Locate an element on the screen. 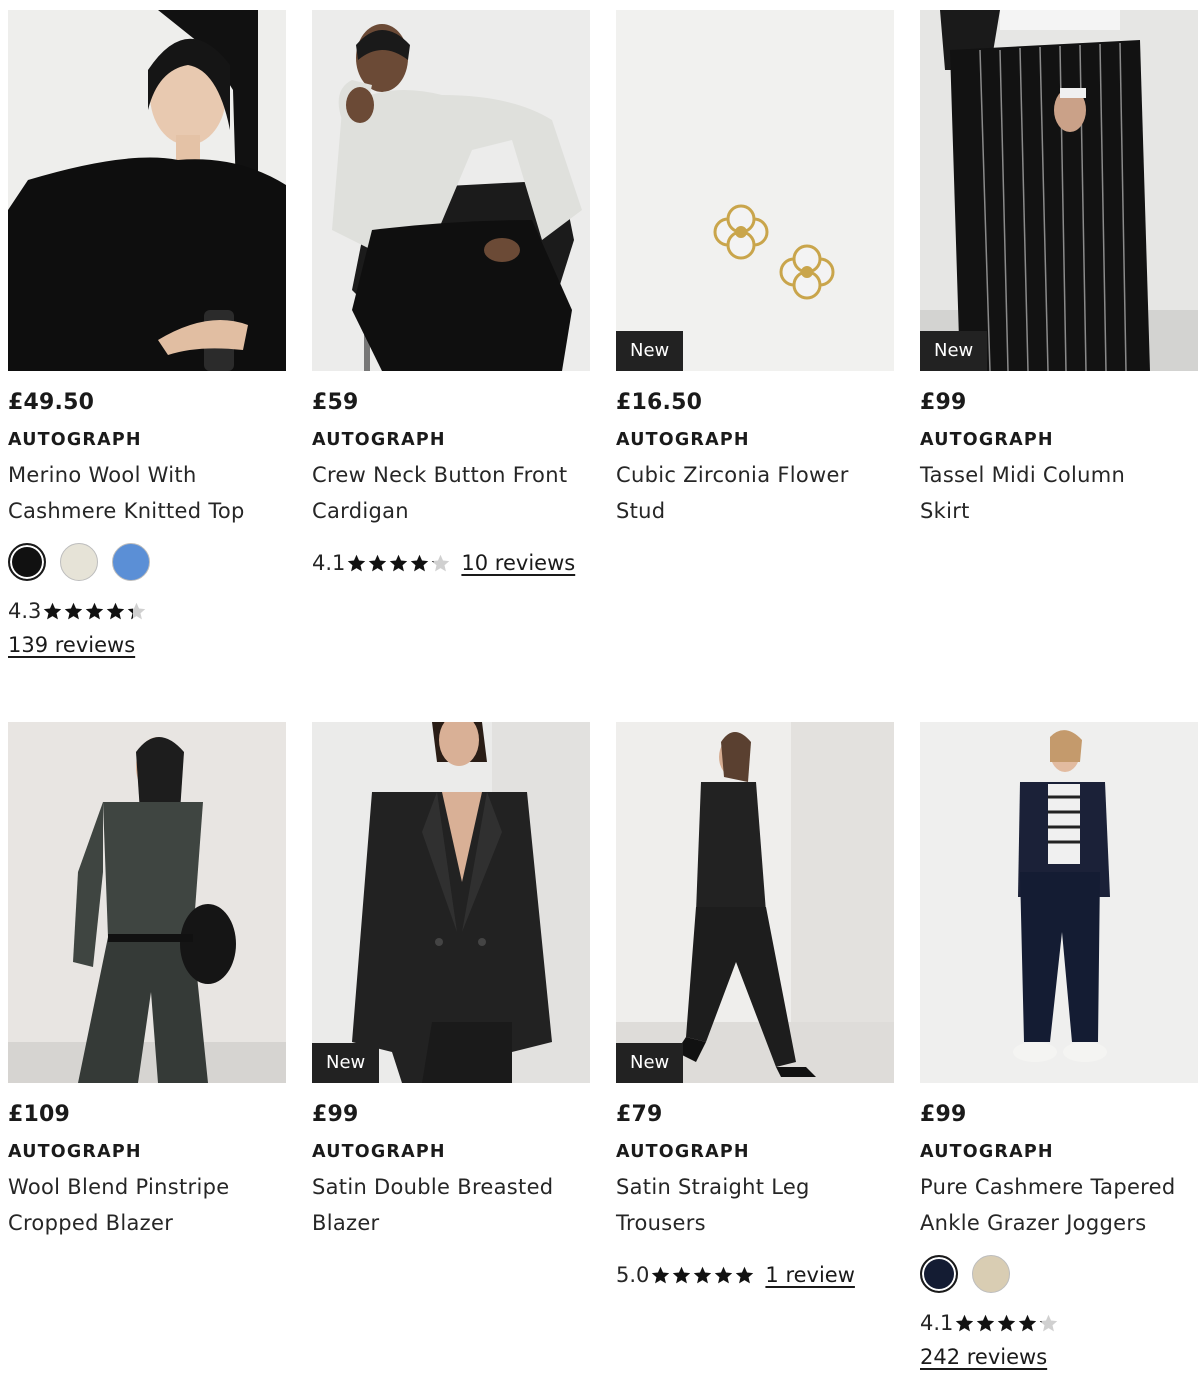 Image resolution: width=1200 pixels, height=1380 pixels. product-price: £16.50 is located at coordinates (659, 402).